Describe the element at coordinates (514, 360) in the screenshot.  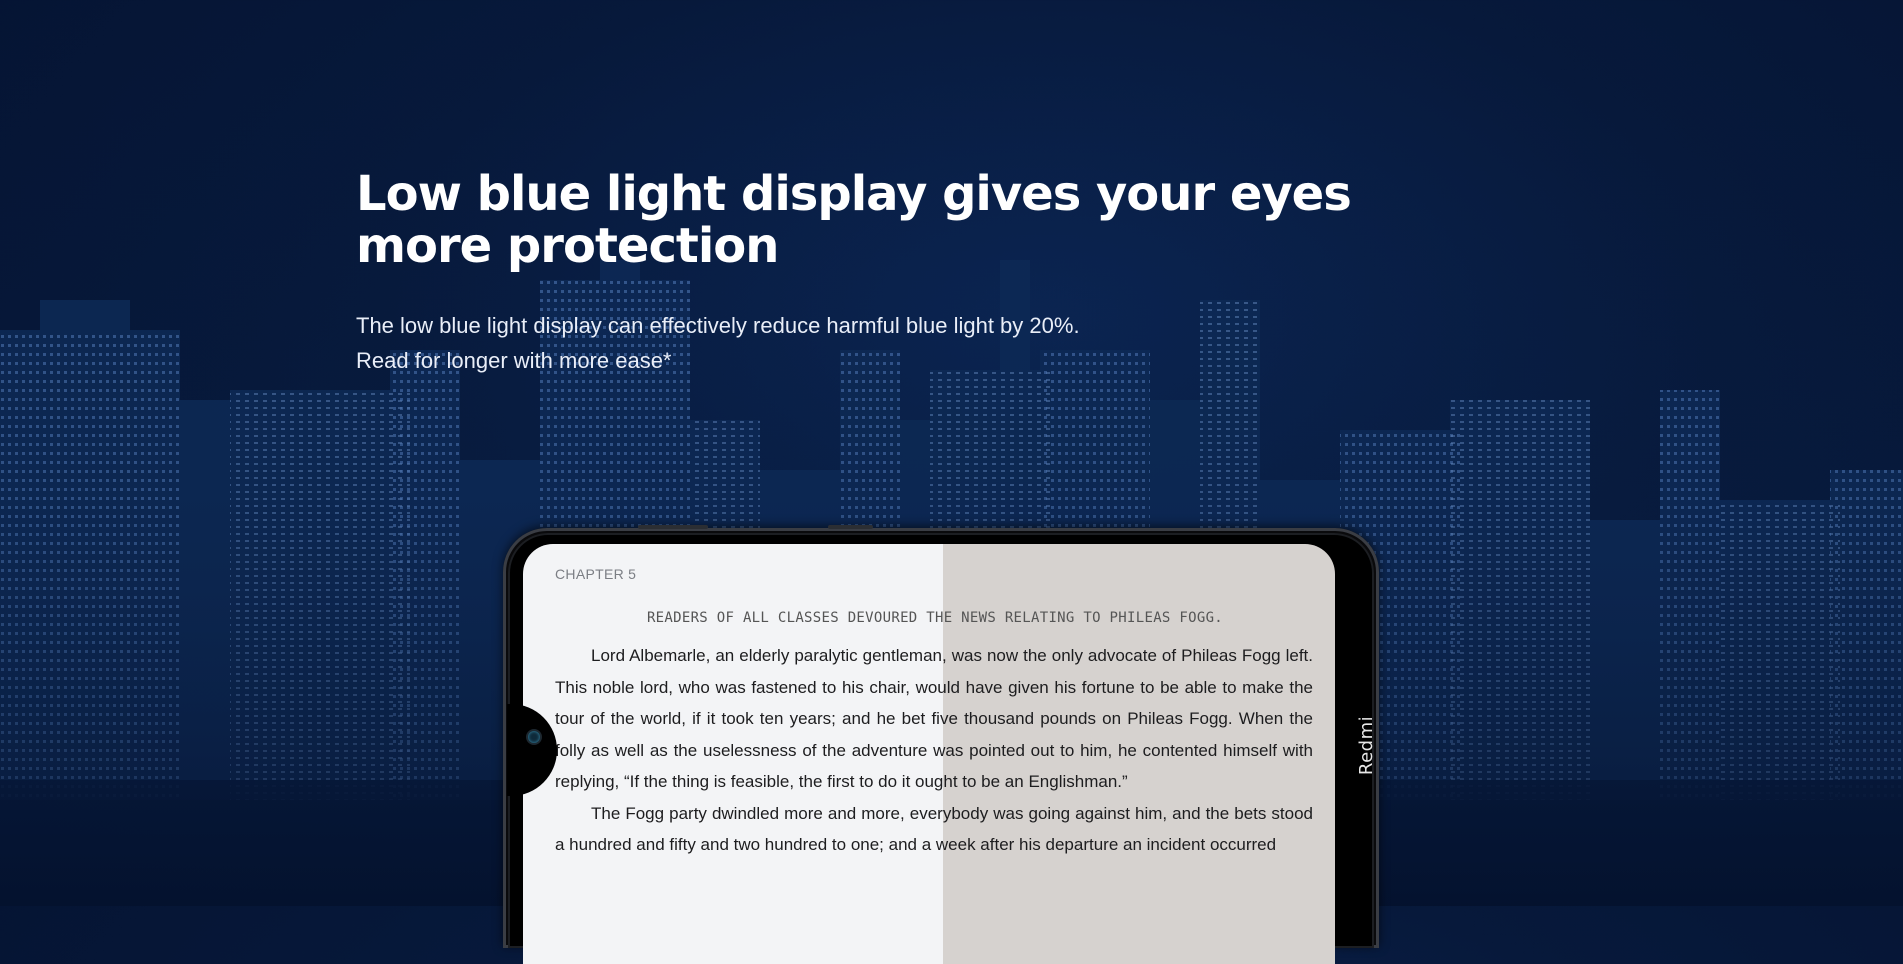
I see `hero-subtitle-line-2: Read for longer with more ease*` at that location.